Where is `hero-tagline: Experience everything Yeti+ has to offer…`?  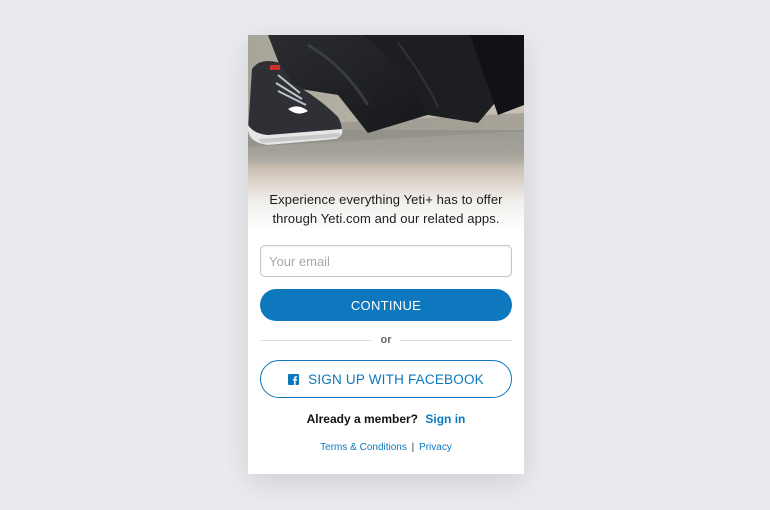 hero-tagline: Experience everything Yeti+ has to offer… is located at coordinates (386, 209).